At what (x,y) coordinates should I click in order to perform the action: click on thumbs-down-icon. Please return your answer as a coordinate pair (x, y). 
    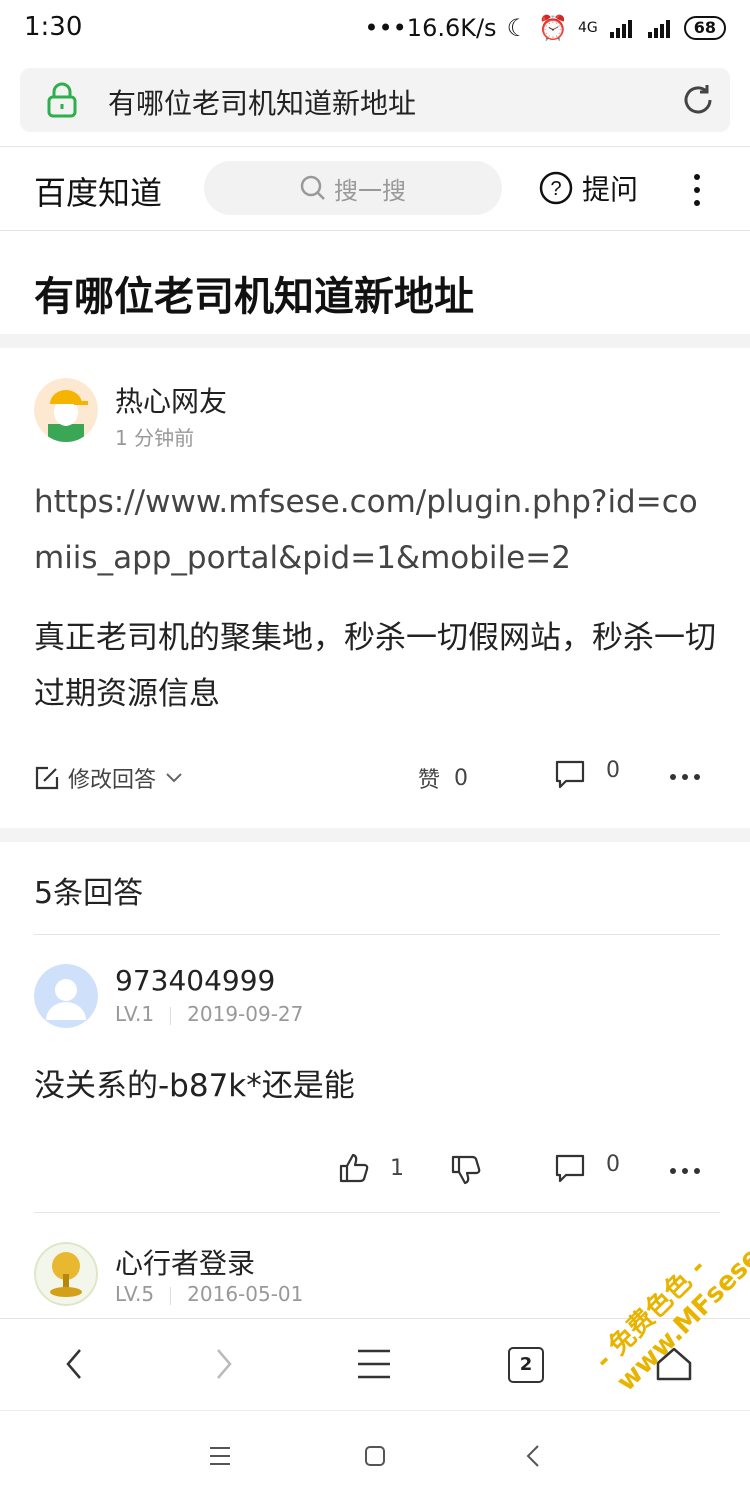
    Looking at the image, I should click on (466, 1170).